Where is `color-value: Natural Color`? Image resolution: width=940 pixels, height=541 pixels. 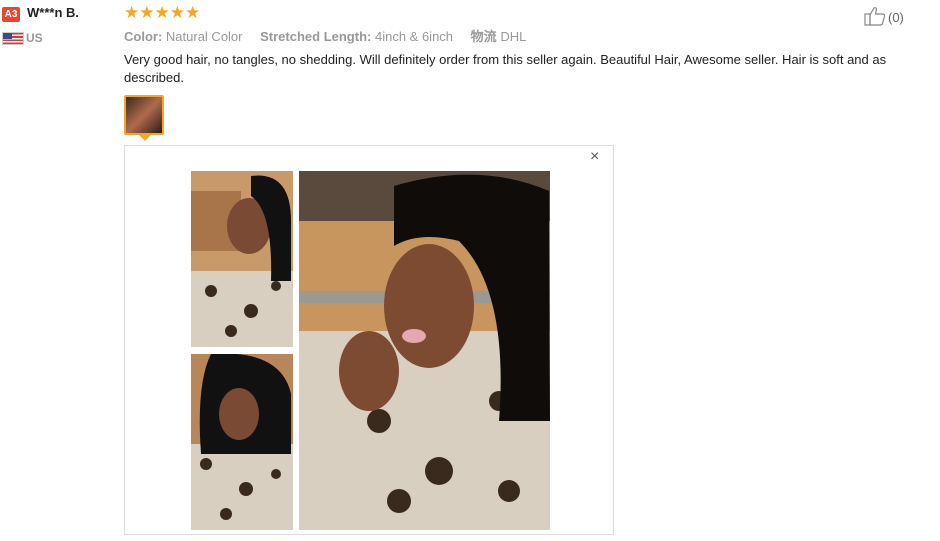
color-value: Natural Color is located at coordinates (204, 36).